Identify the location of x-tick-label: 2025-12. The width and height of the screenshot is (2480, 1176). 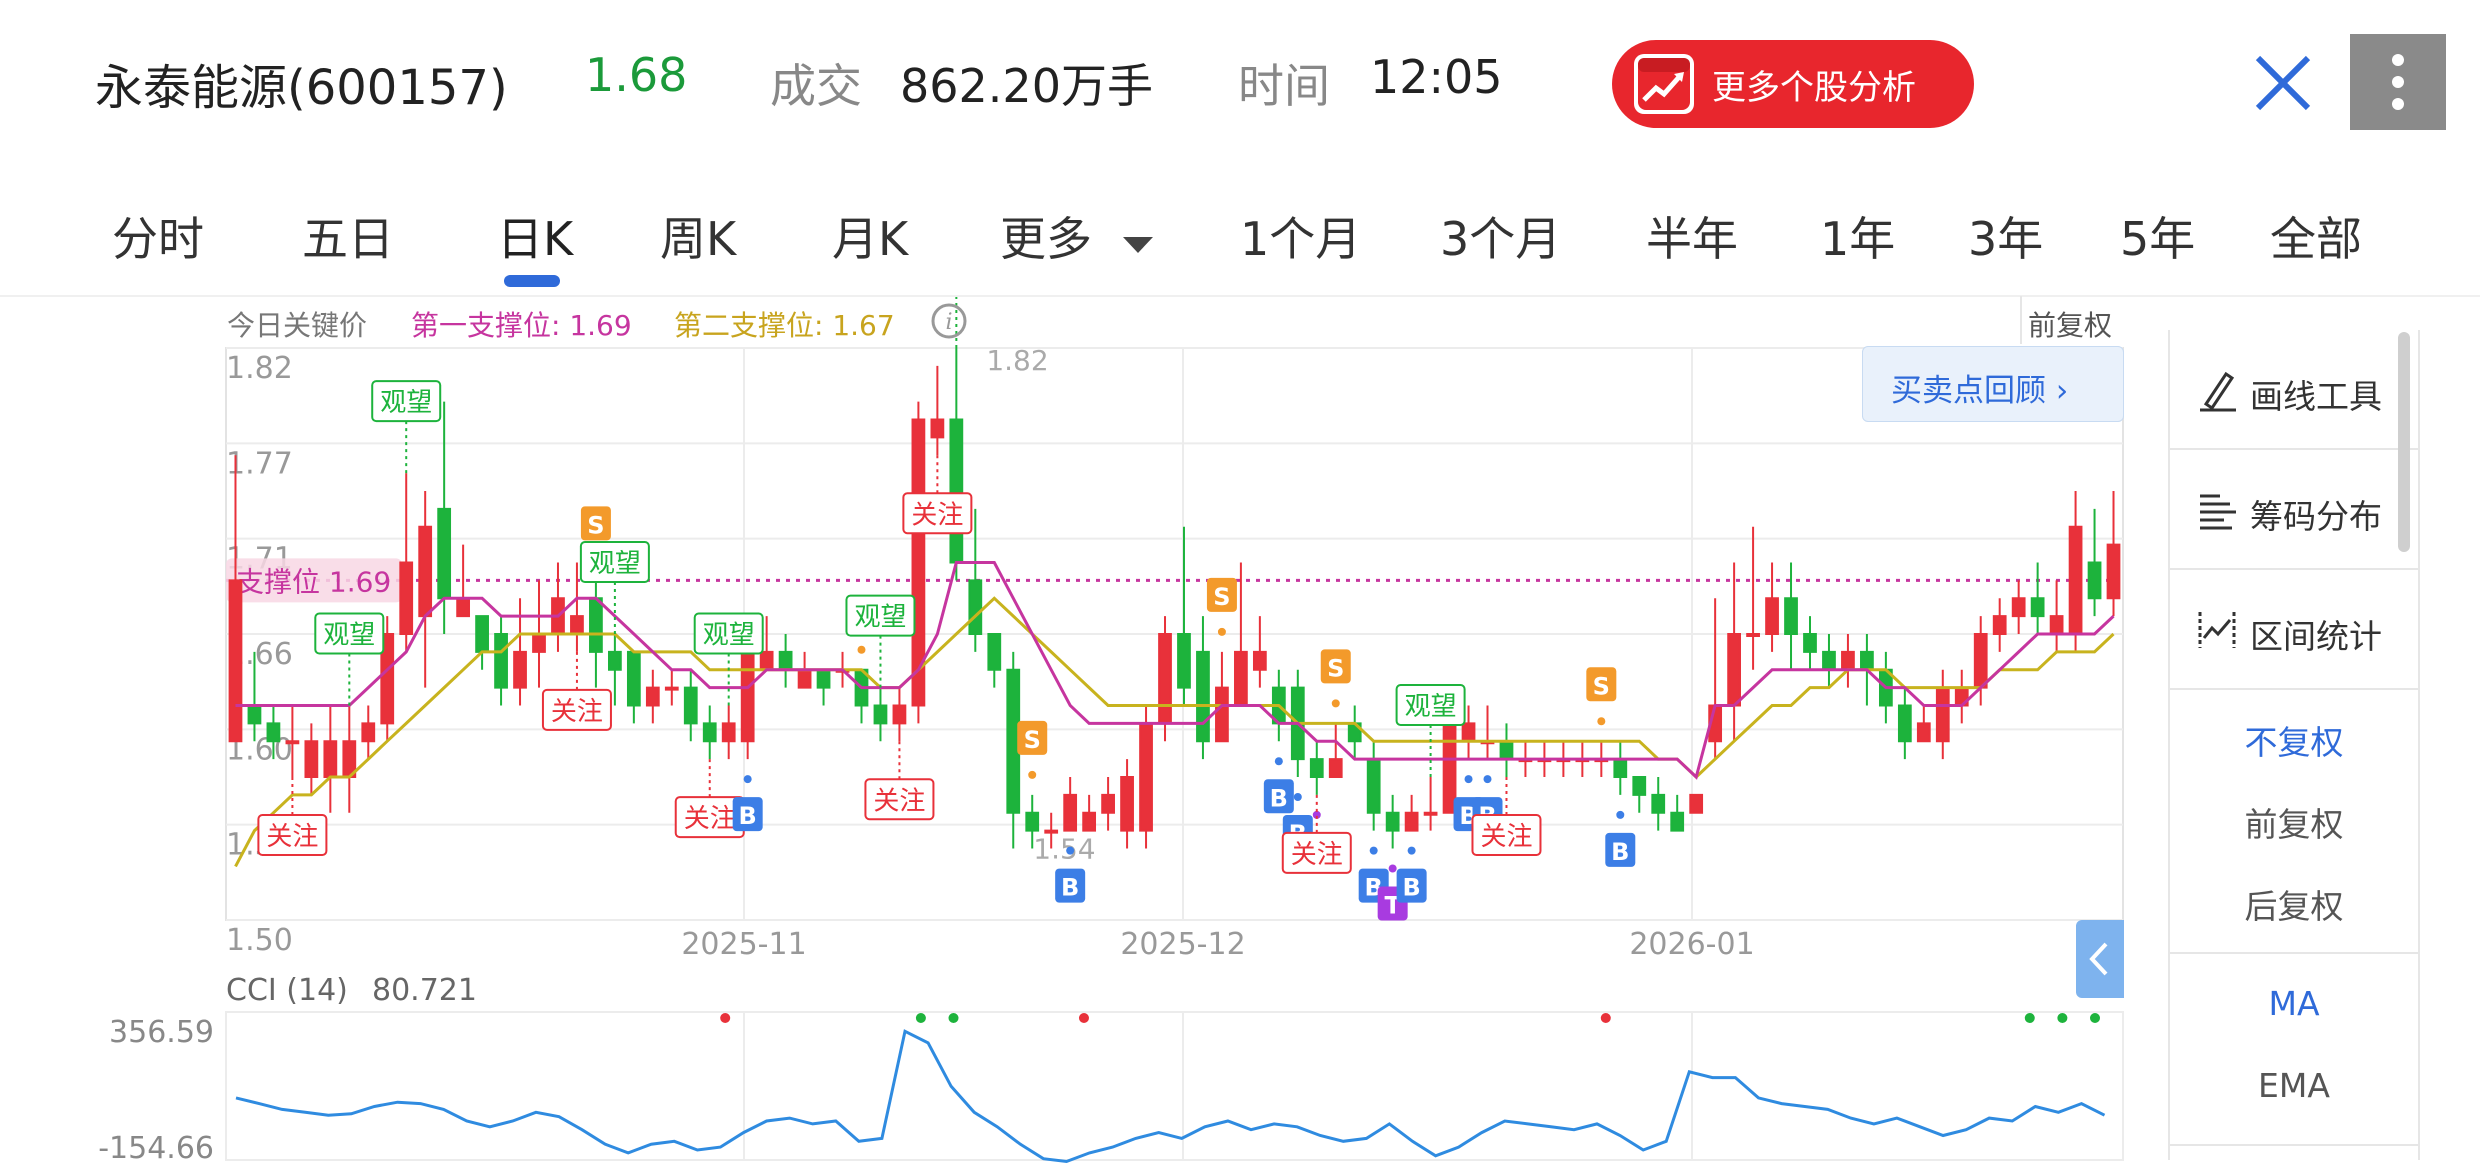
(1182, 944).